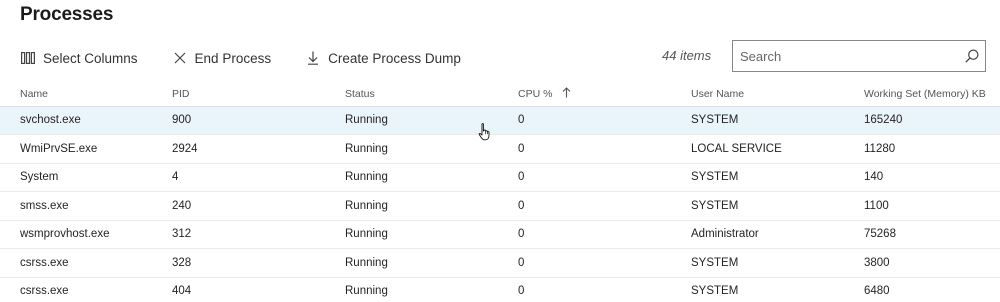 The height and width of the screenshot is (302, 1000). I want to click on create-process-dump-label: Create Process Dump, so click(394, 58).